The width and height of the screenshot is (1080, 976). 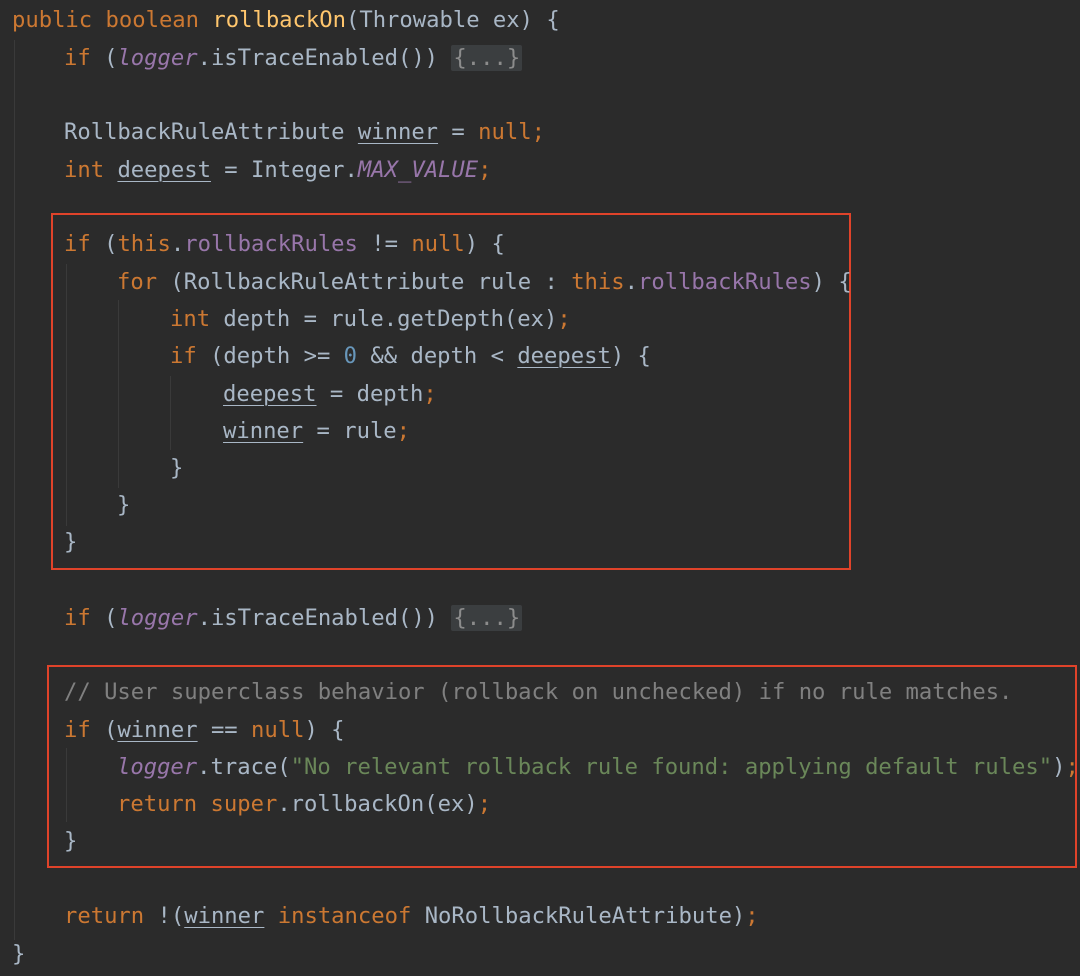 I want to click on code-line-if-winner-null: if (winner == null) {, so click(x=204, y=730).